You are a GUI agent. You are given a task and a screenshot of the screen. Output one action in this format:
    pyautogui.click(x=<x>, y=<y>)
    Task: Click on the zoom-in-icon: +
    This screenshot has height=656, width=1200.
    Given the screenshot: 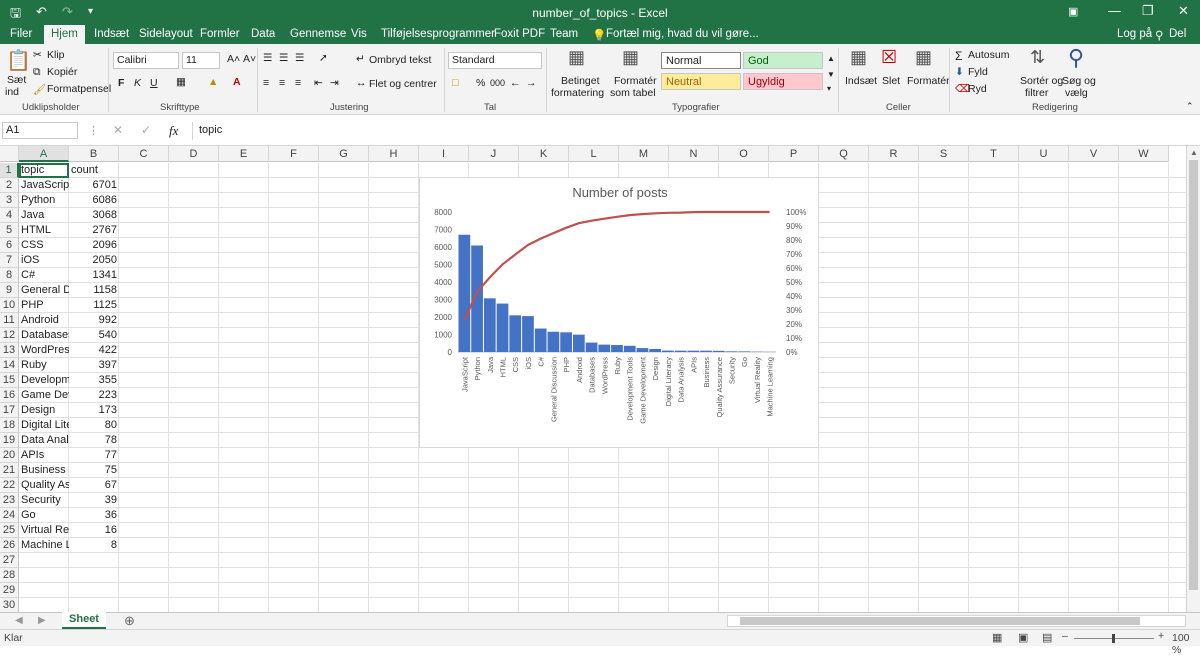 What is the action you would take?
    pyautogui.click(x=1161, y=636)
    